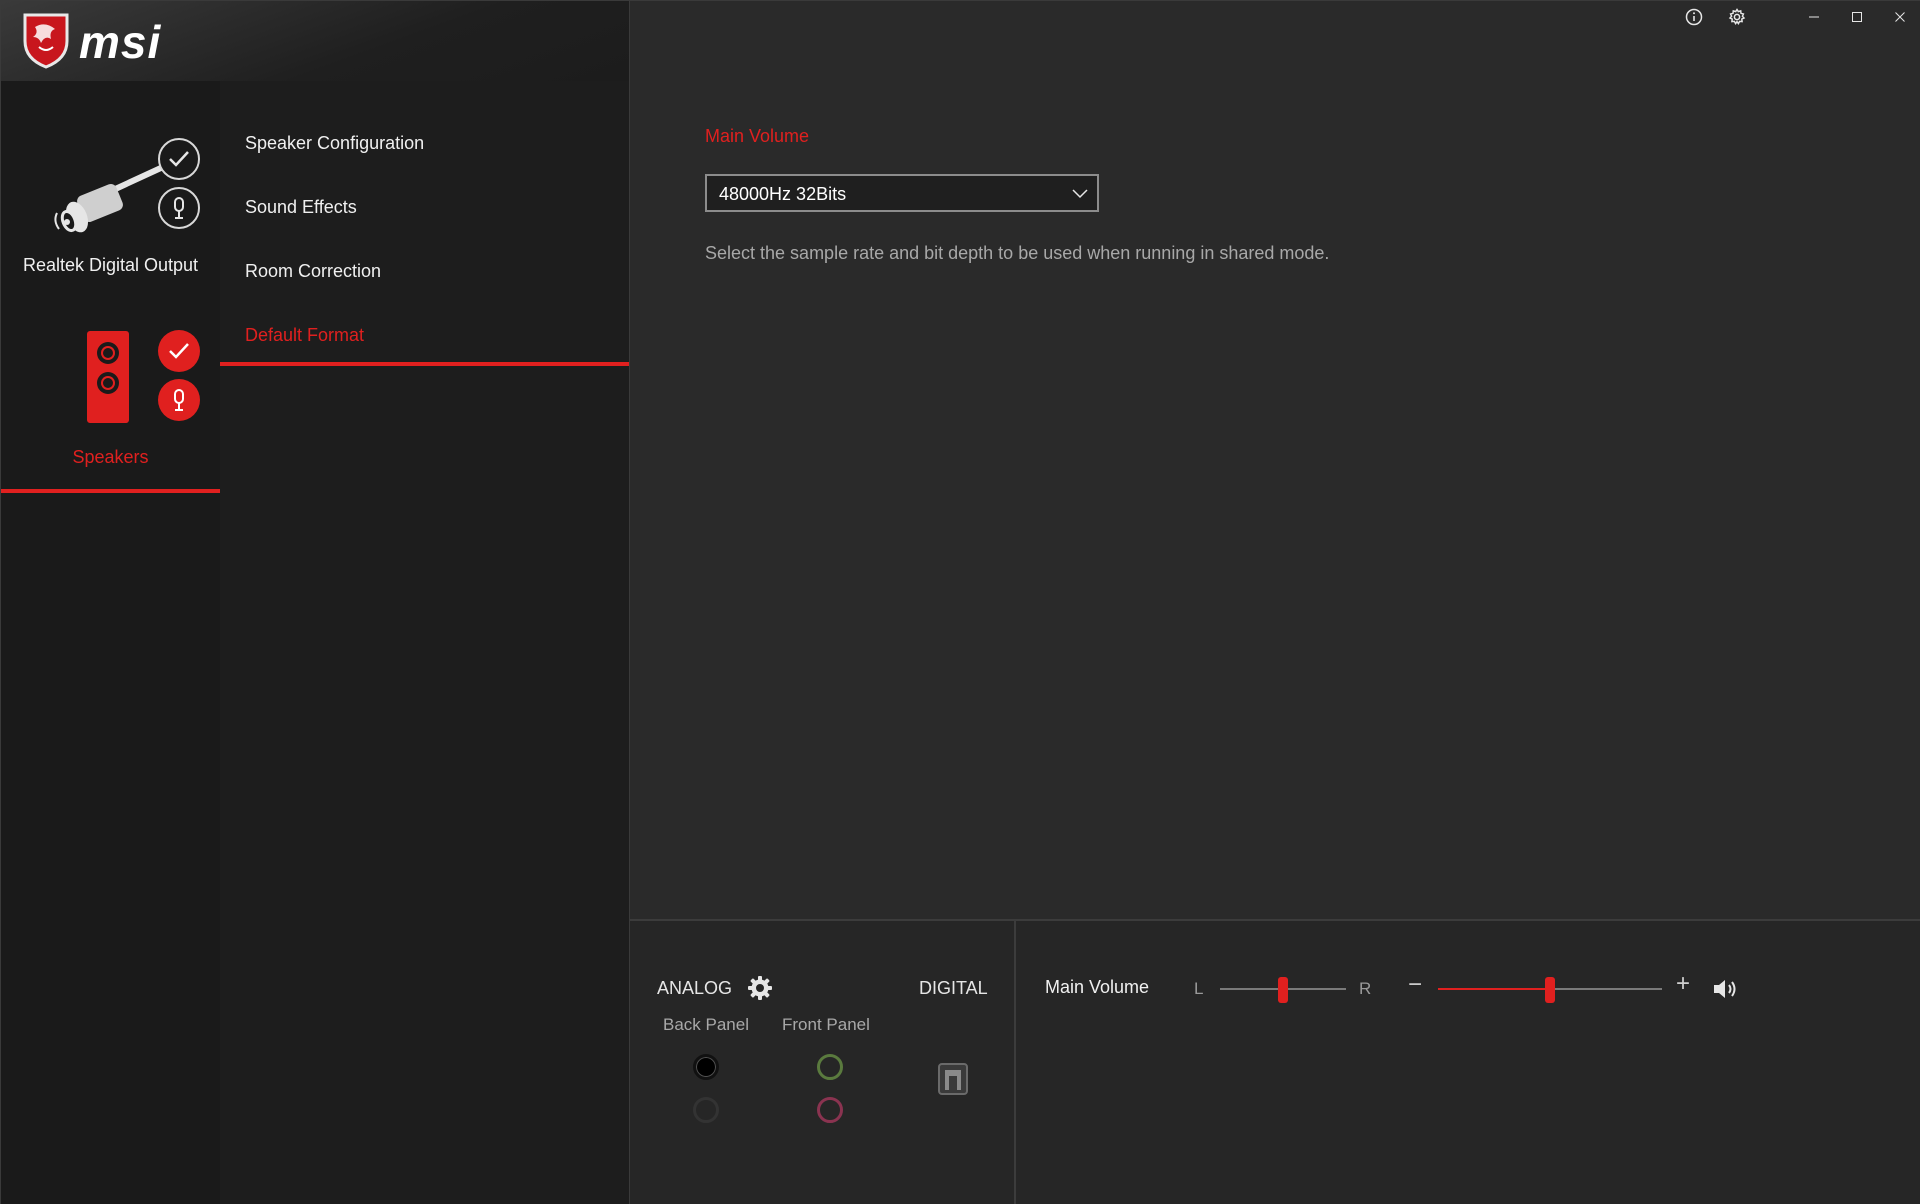  What do you see at coordinates (1283, 990) in the screenshot?
I see `balance-slider-thumb` at bounding box center [1283, 990].